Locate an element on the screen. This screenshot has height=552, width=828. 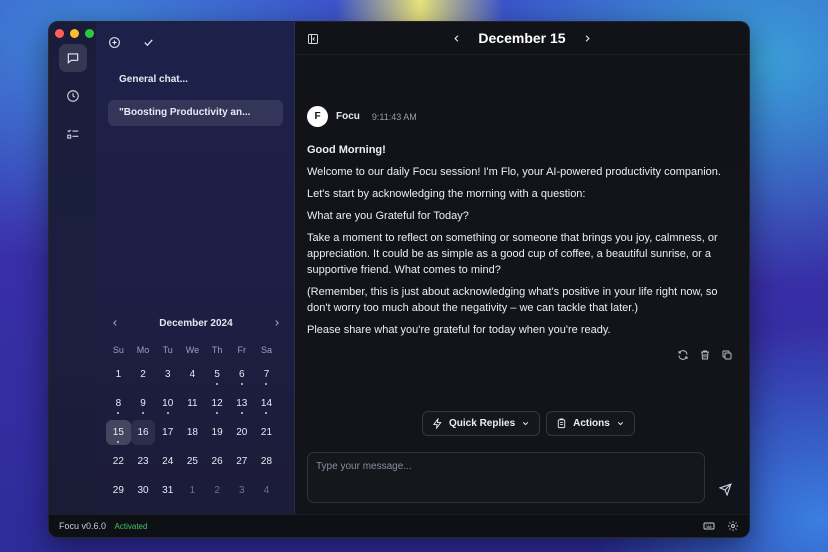
toggle-sidebar-button is located at coordinates (313, 41).